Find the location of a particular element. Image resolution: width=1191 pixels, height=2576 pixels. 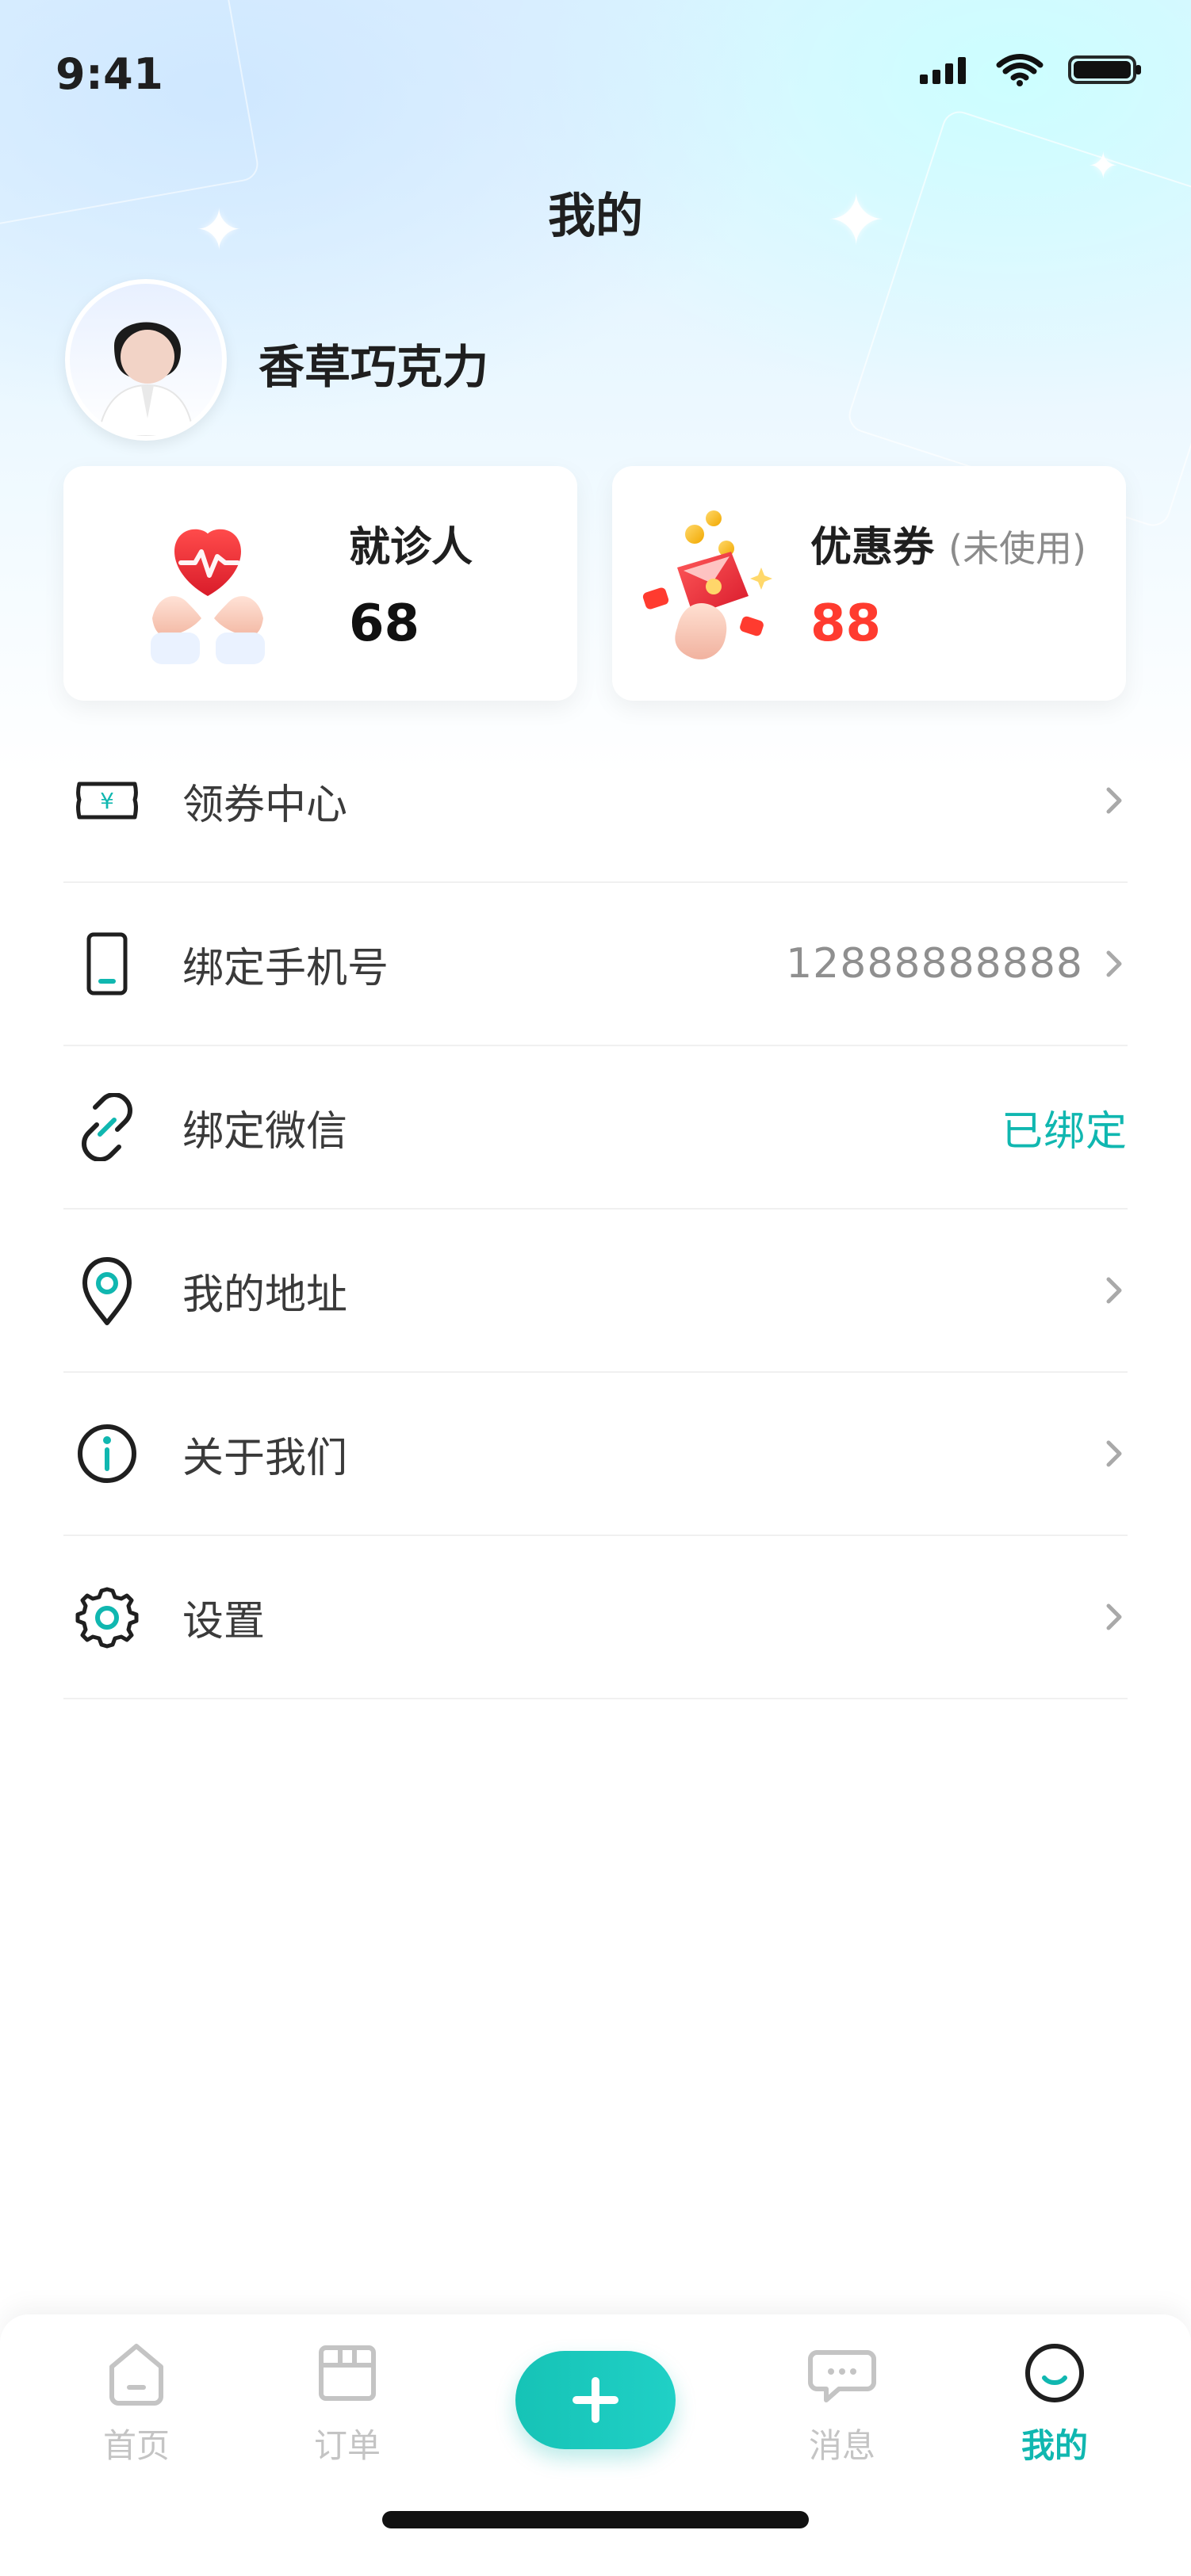

menu-label-my-address: 我的地址 is located at coordinates (265, 1295).